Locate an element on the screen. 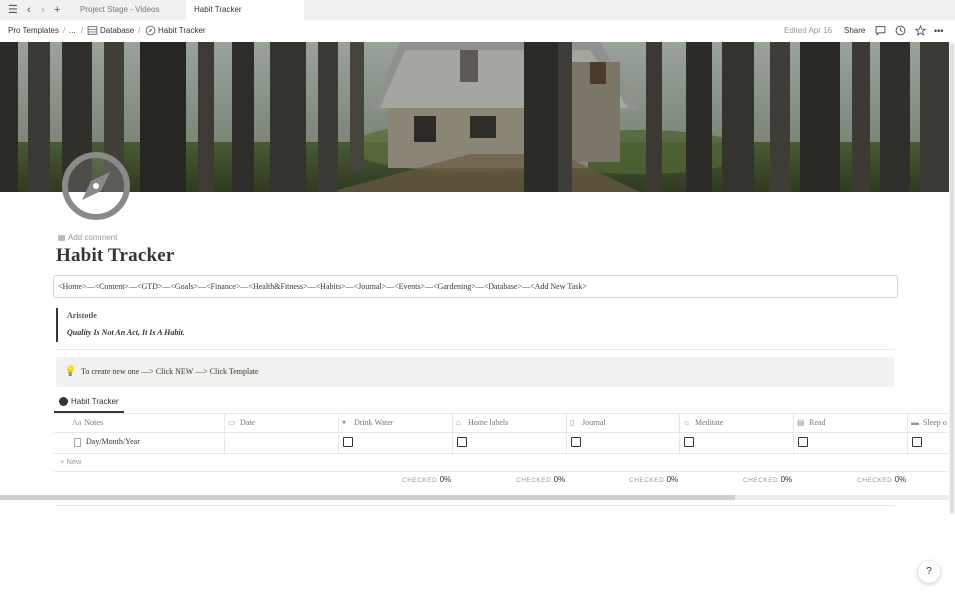  new-tab-plus-icon: + is located at coordinates (57, 10).